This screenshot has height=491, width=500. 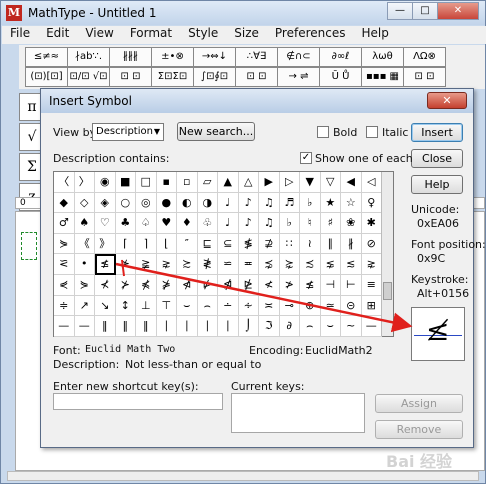 What do you see at coordinates (425, 11) in the screenshot?
I see `maximize-button: □` at bounding box center [425, 11].